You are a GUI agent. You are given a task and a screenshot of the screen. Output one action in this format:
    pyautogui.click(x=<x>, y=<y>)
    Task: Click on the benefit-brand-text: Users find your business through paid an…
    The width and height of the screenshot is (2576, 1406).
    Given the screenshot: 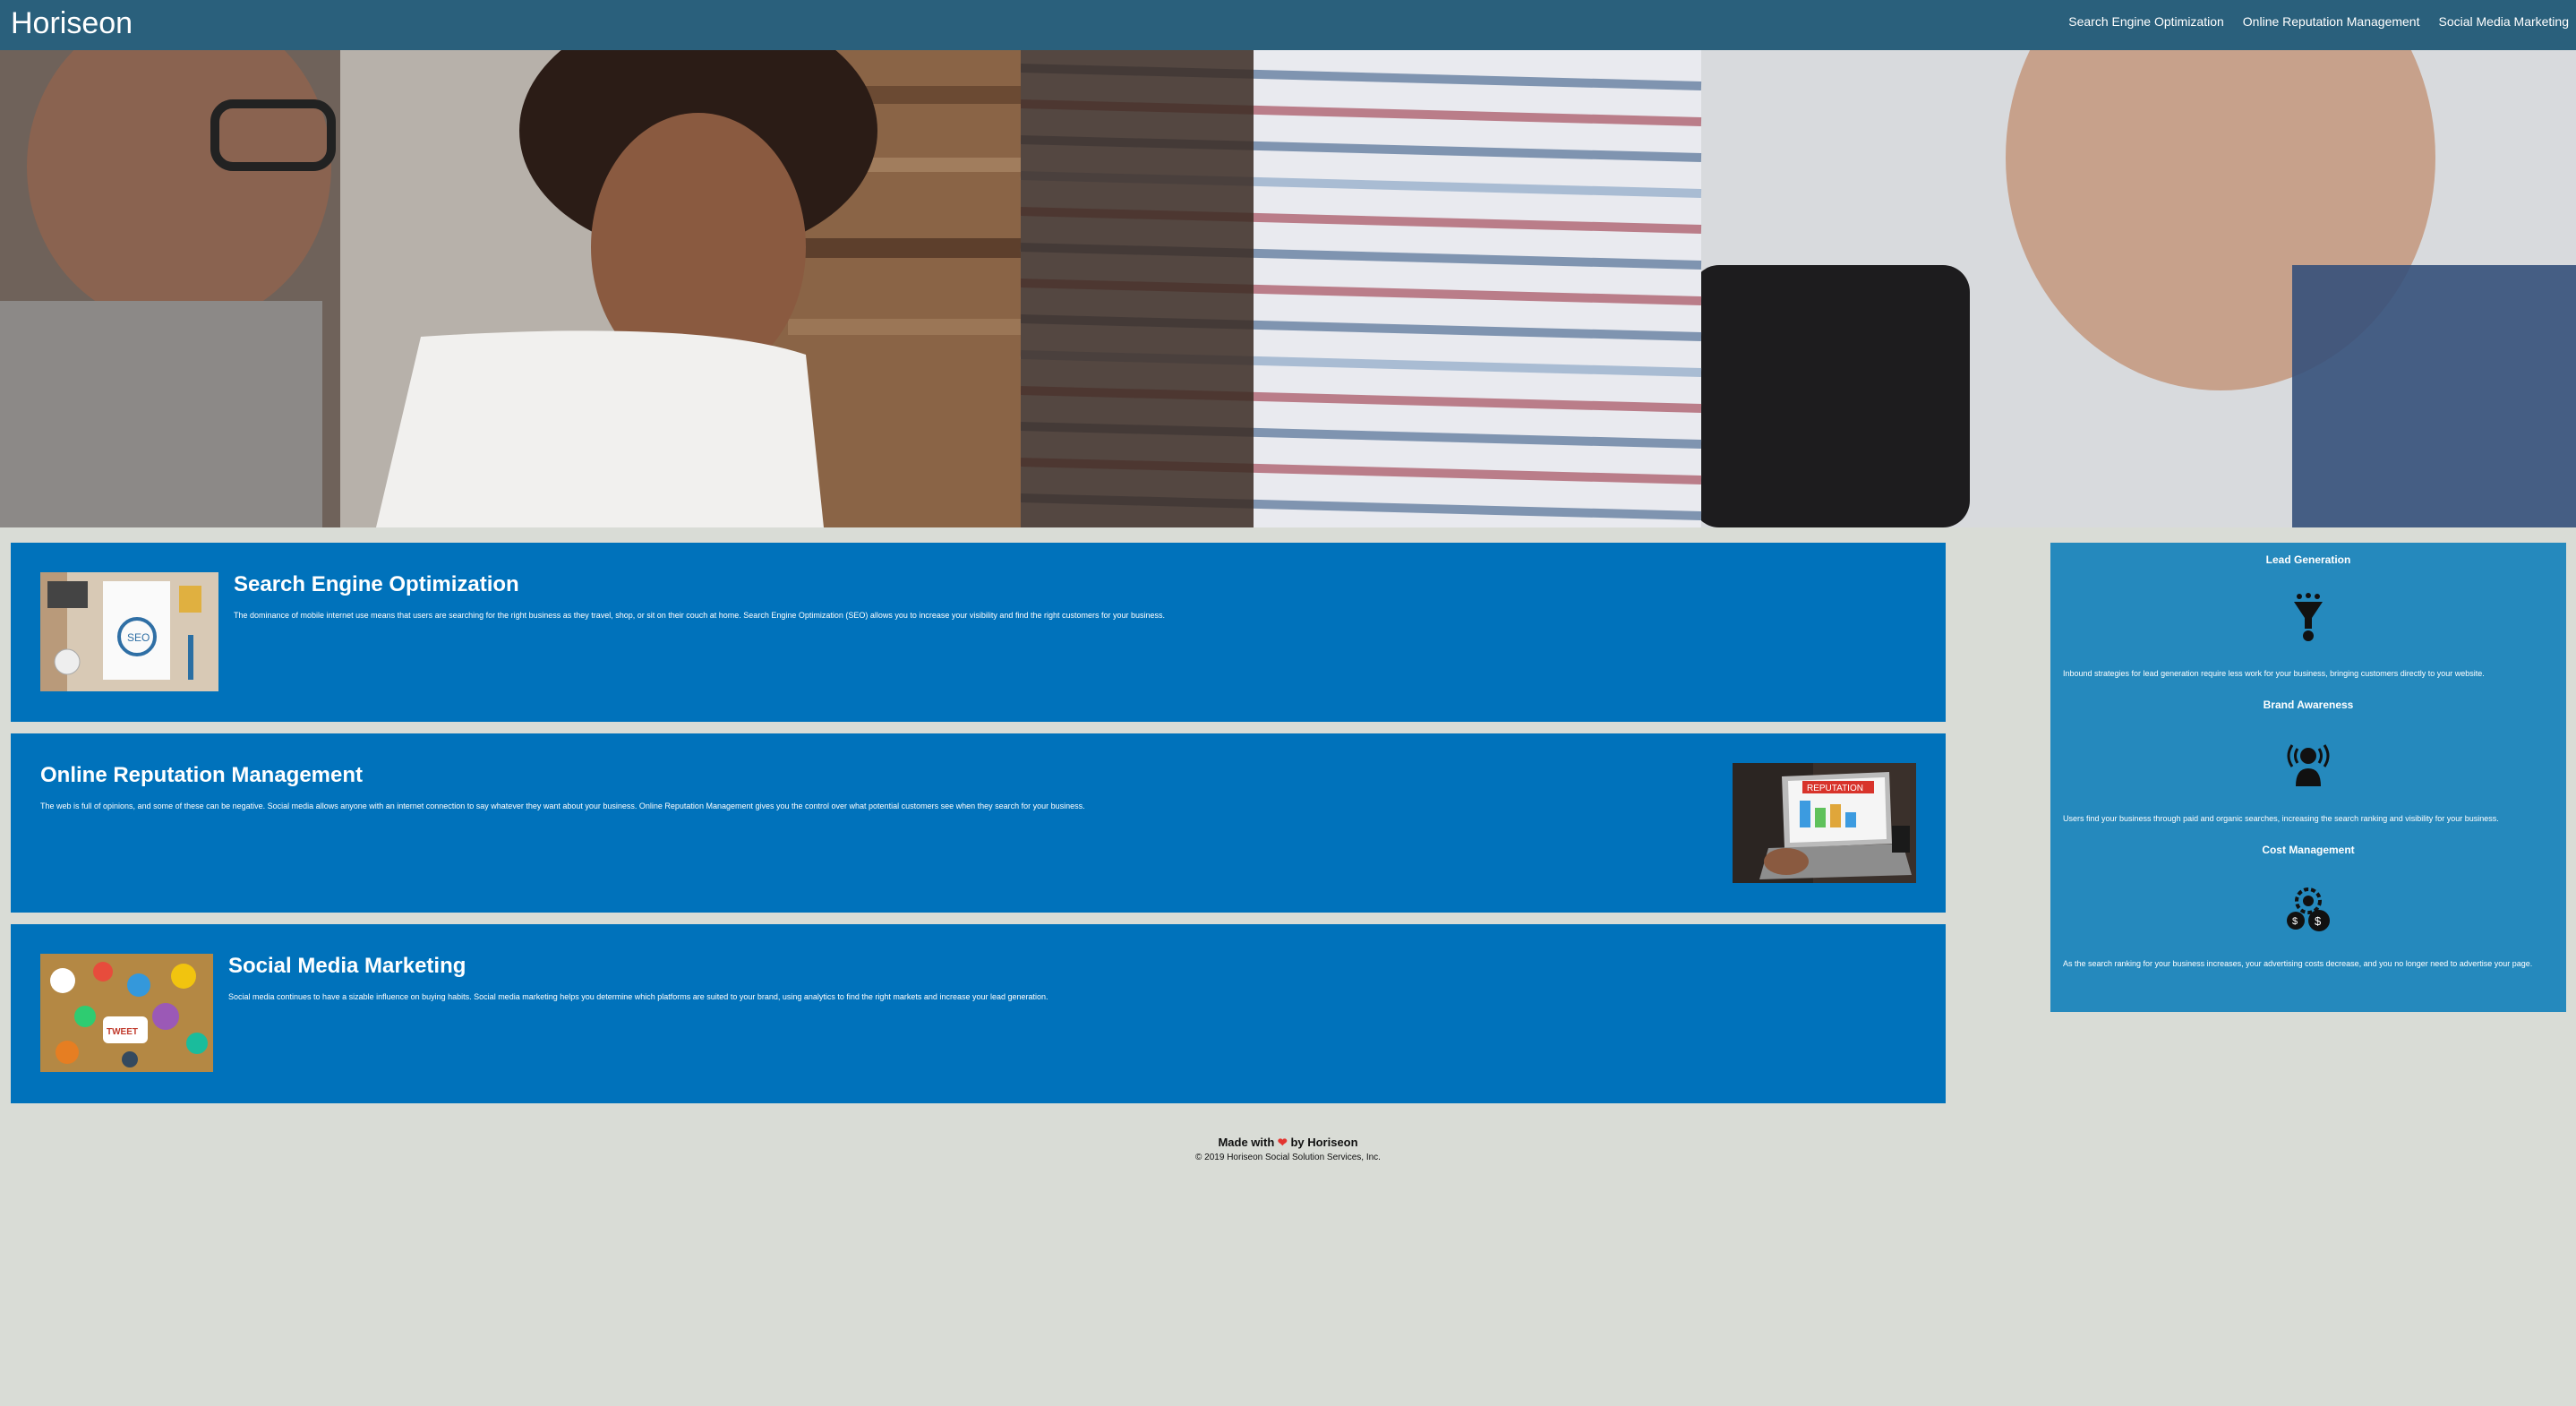 What is the action you would take?
    pyautogui.click(x=2281, y=818)
    